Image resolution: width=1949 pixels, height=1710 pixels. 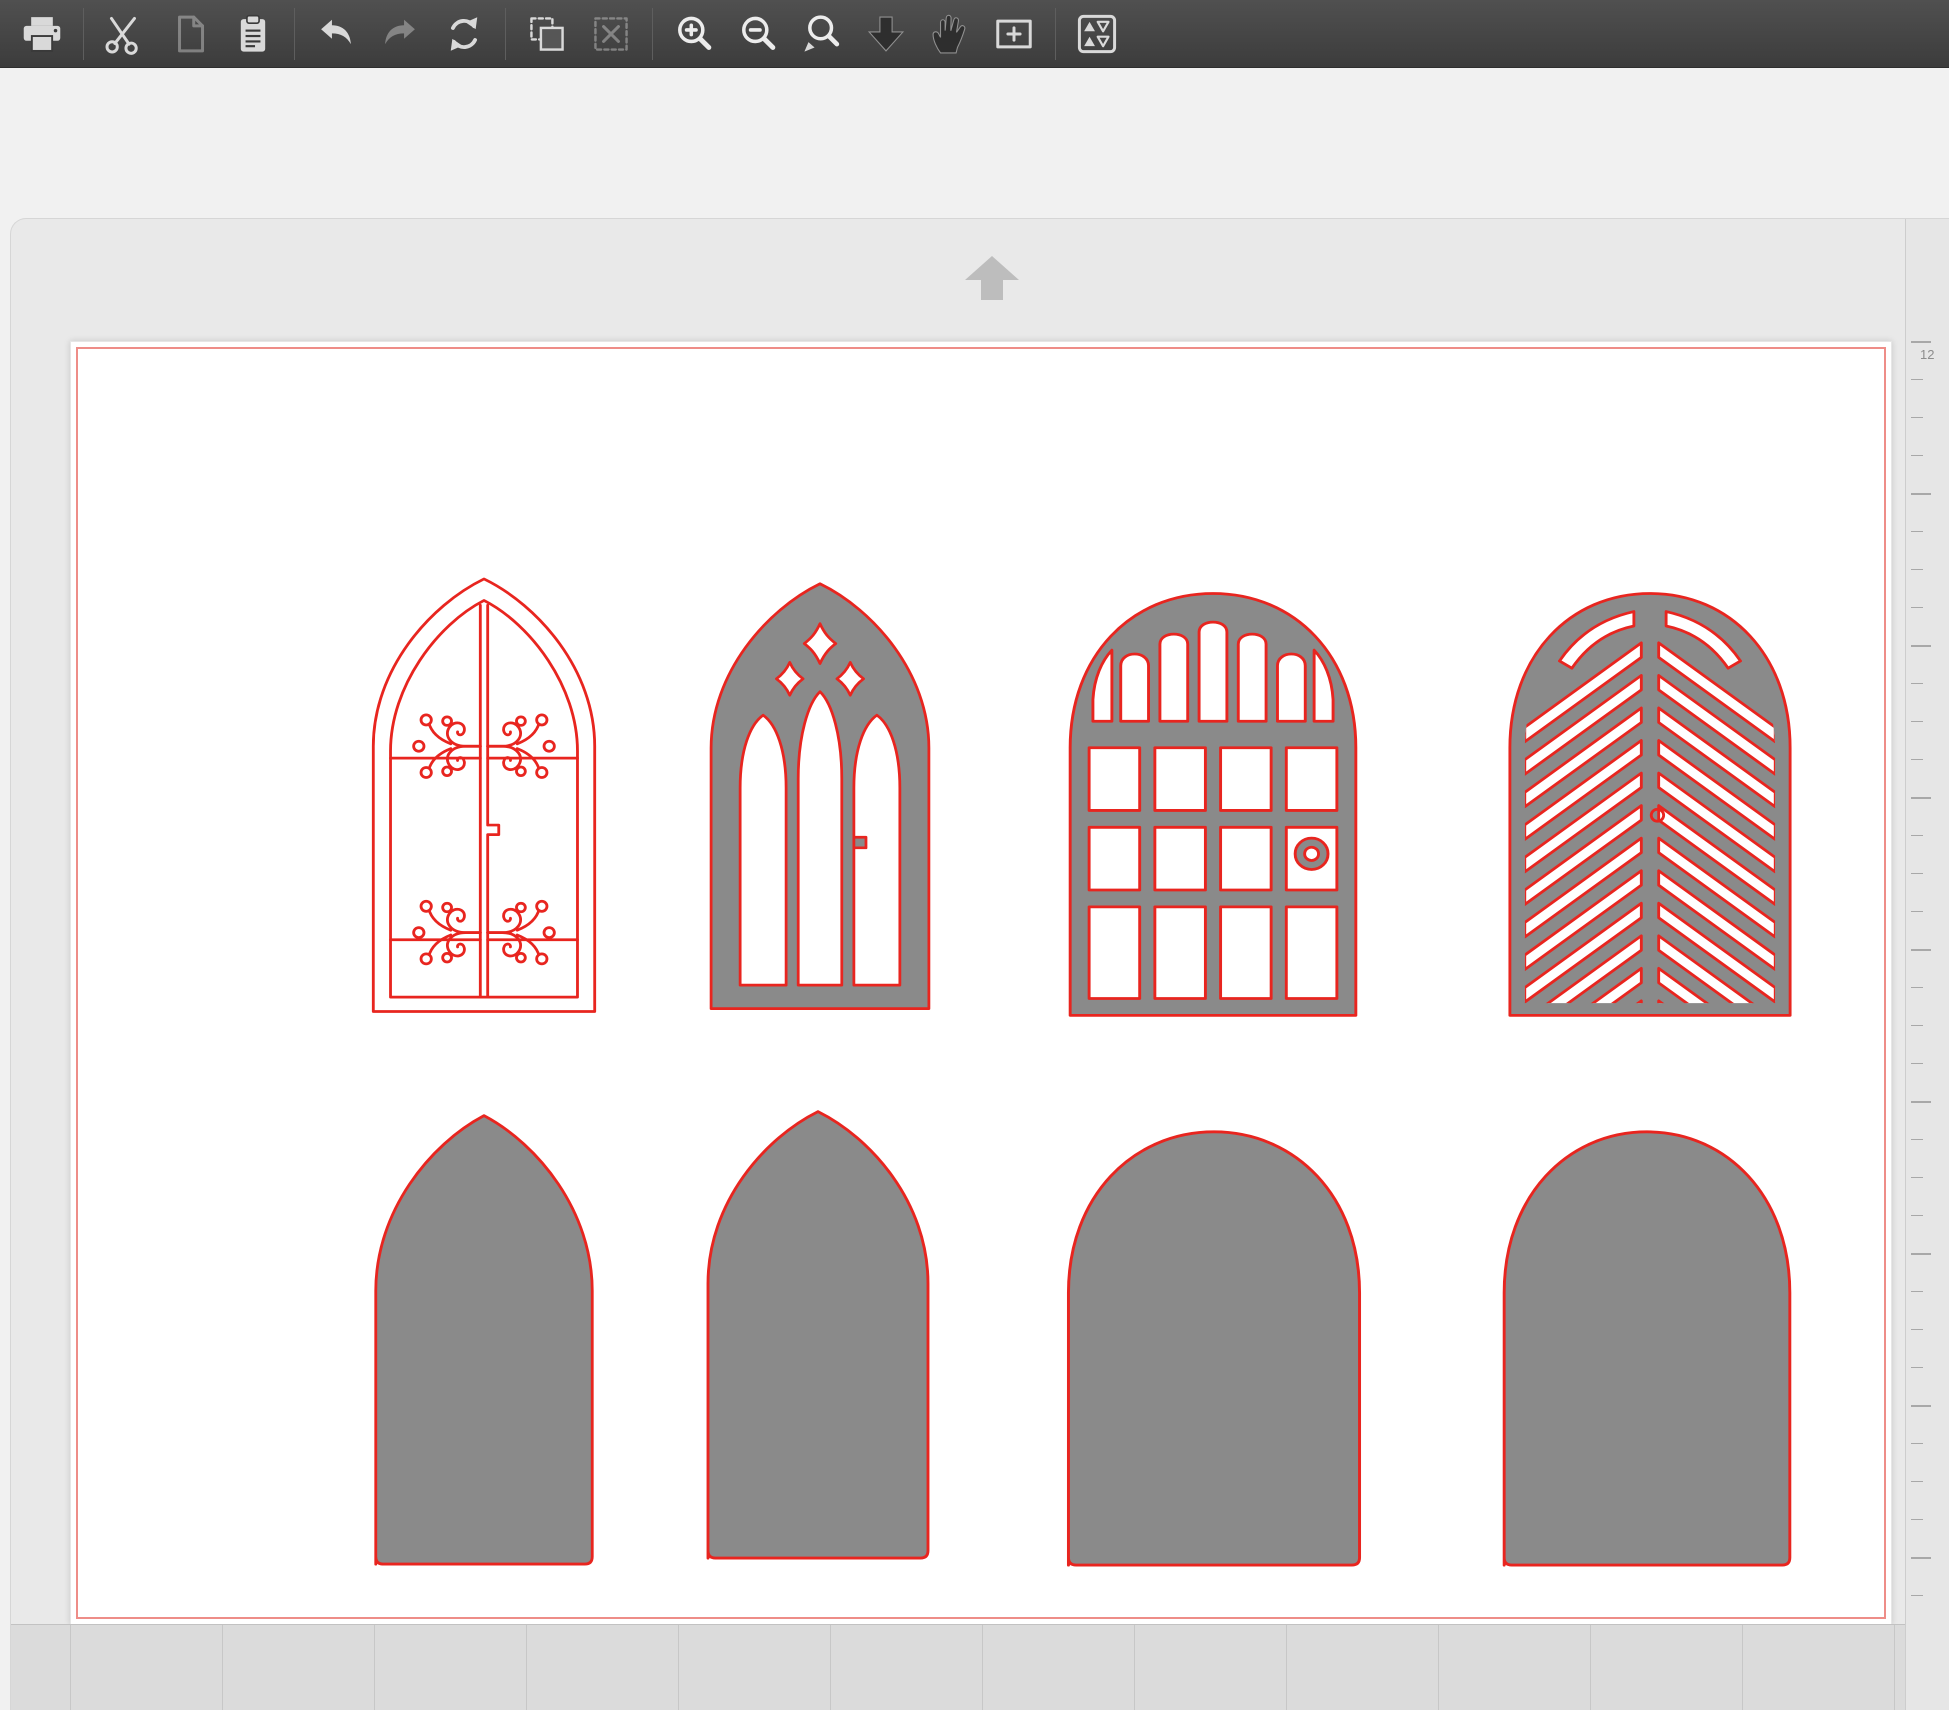 I want to click on zoom-selection-button, so click(x=822, y=34).